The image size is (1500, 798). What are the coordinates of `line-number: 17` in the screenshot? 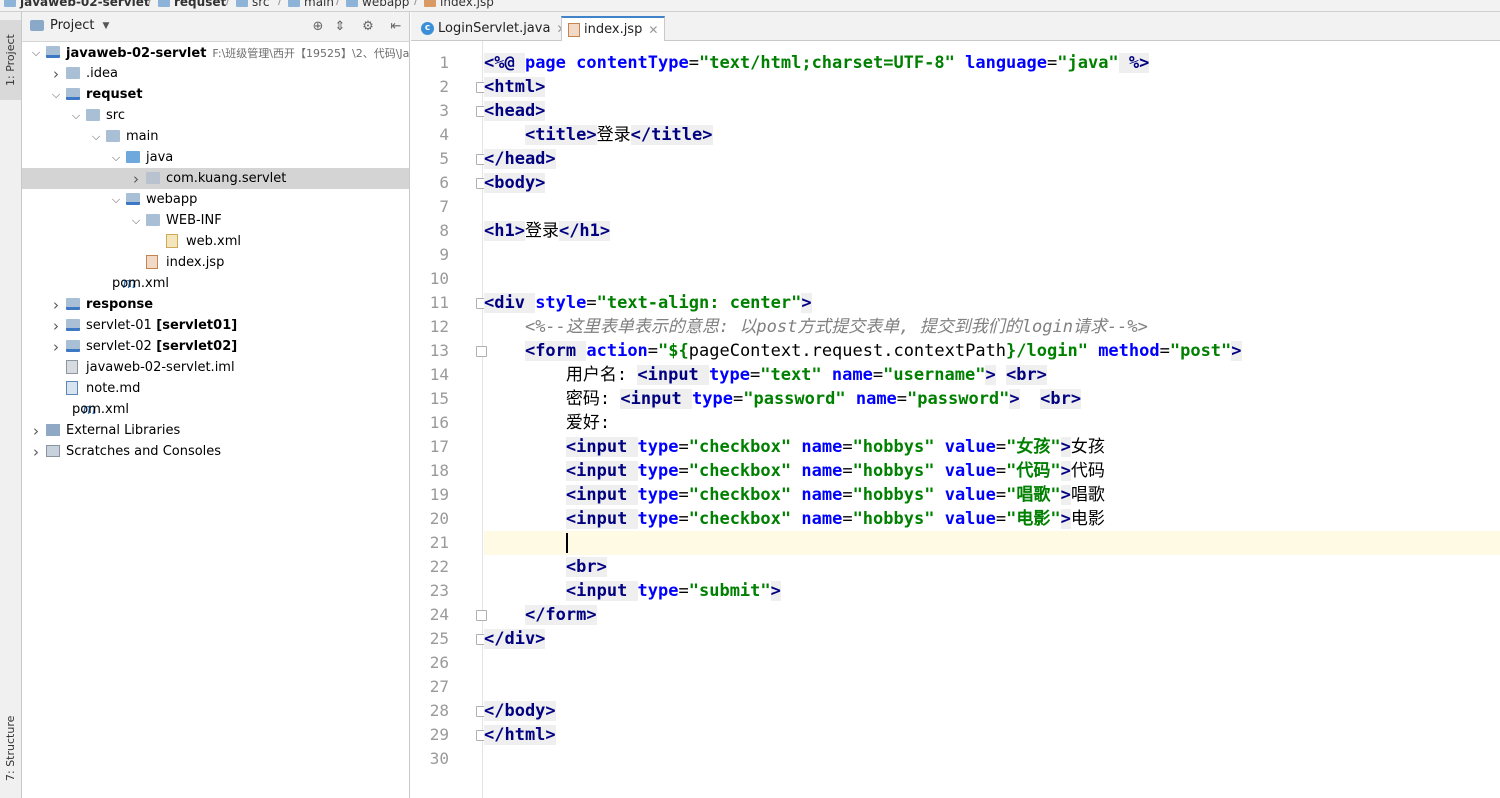 It's located at (439, 446).